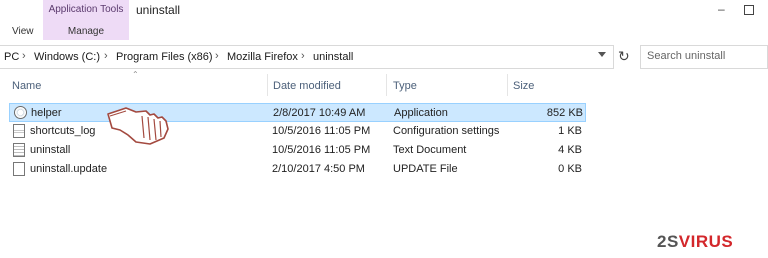 The height and width of the screenshot is (258, 768). I want to click on pointing-hand-icon, so click(138, 126).